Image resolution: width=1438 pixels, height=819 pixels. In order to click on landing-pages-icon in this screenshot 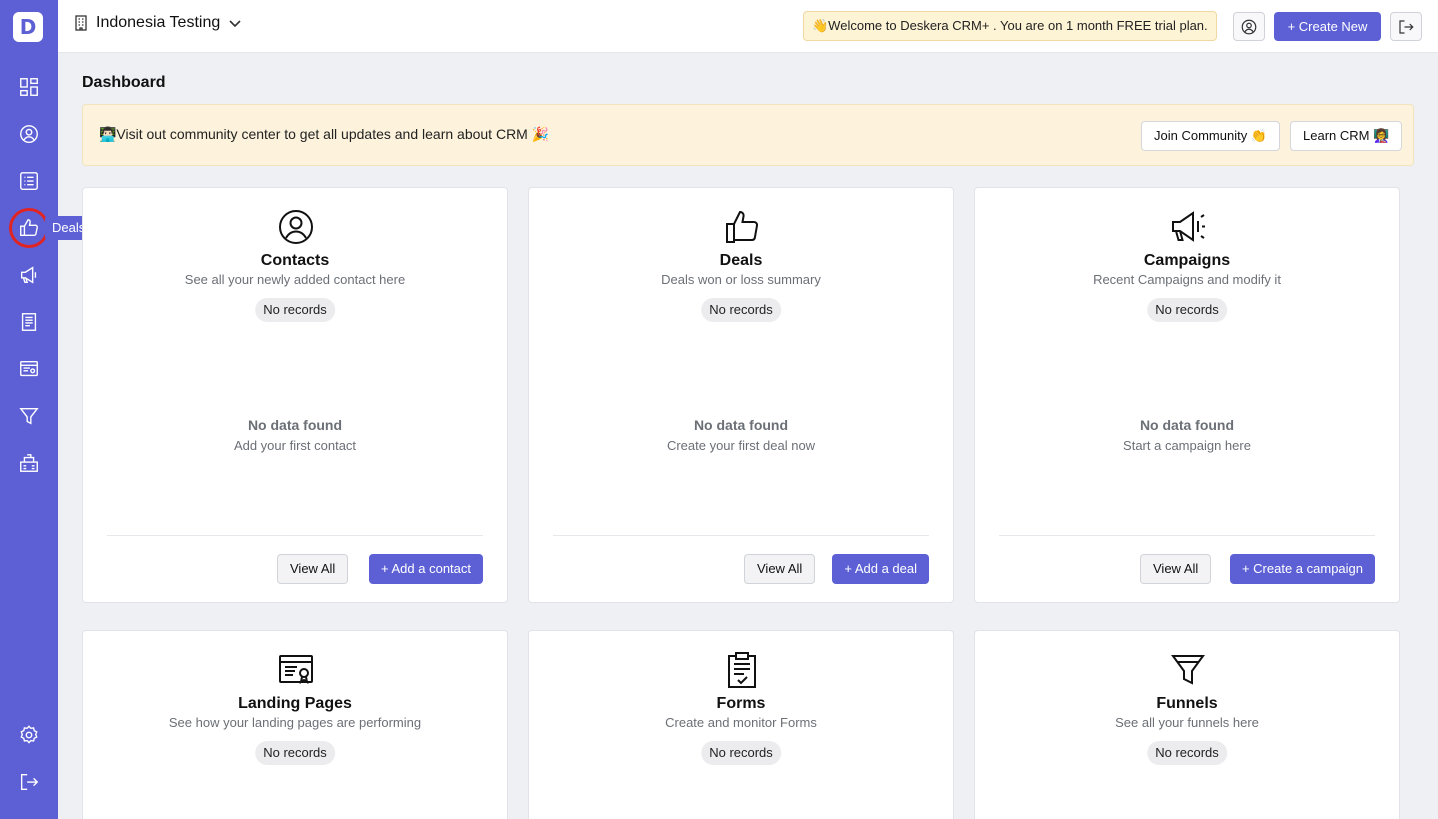, I will do `click(29, 369)`.